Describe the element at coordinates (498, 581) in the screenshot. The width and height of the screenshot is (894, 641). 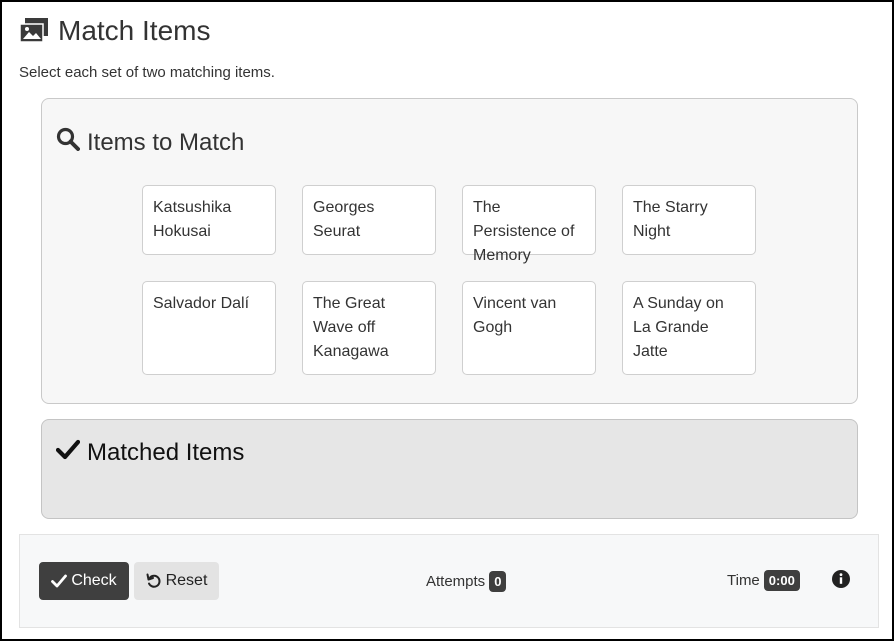
I see `attempts-badge: 0` at that location.